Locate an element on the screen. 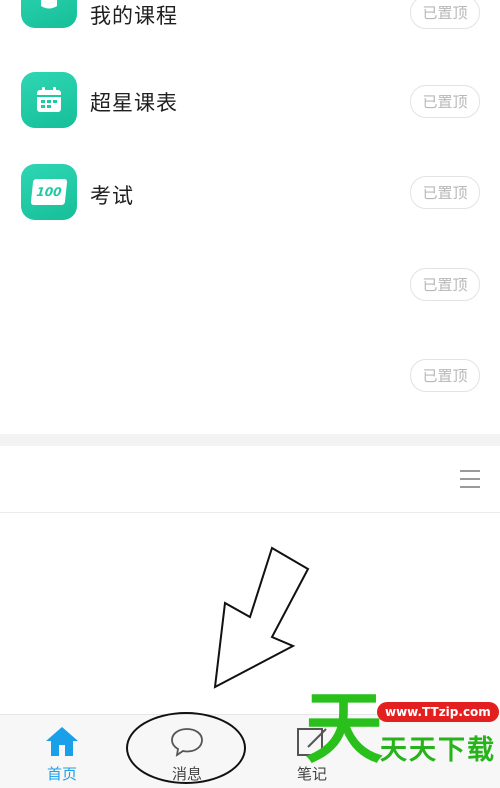  tab-home: 首页 is located at coordinates (62, 754).